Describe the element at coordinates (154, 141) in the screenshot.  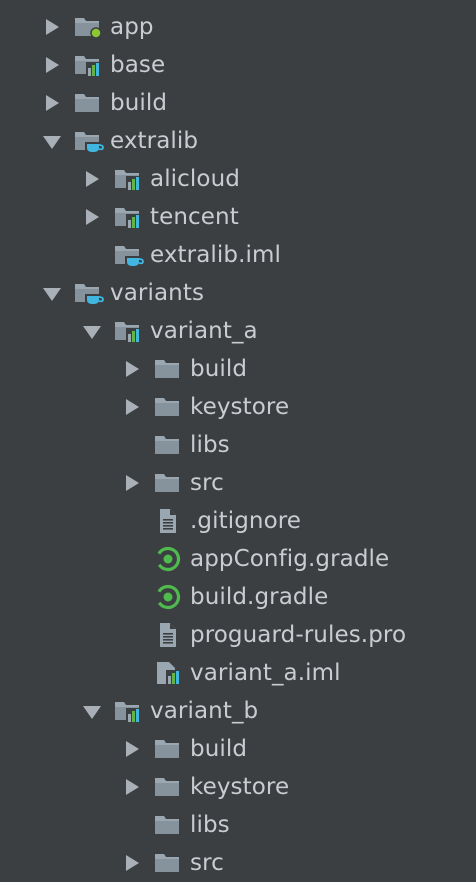
I see `tree-node-label: extralib` at that location.